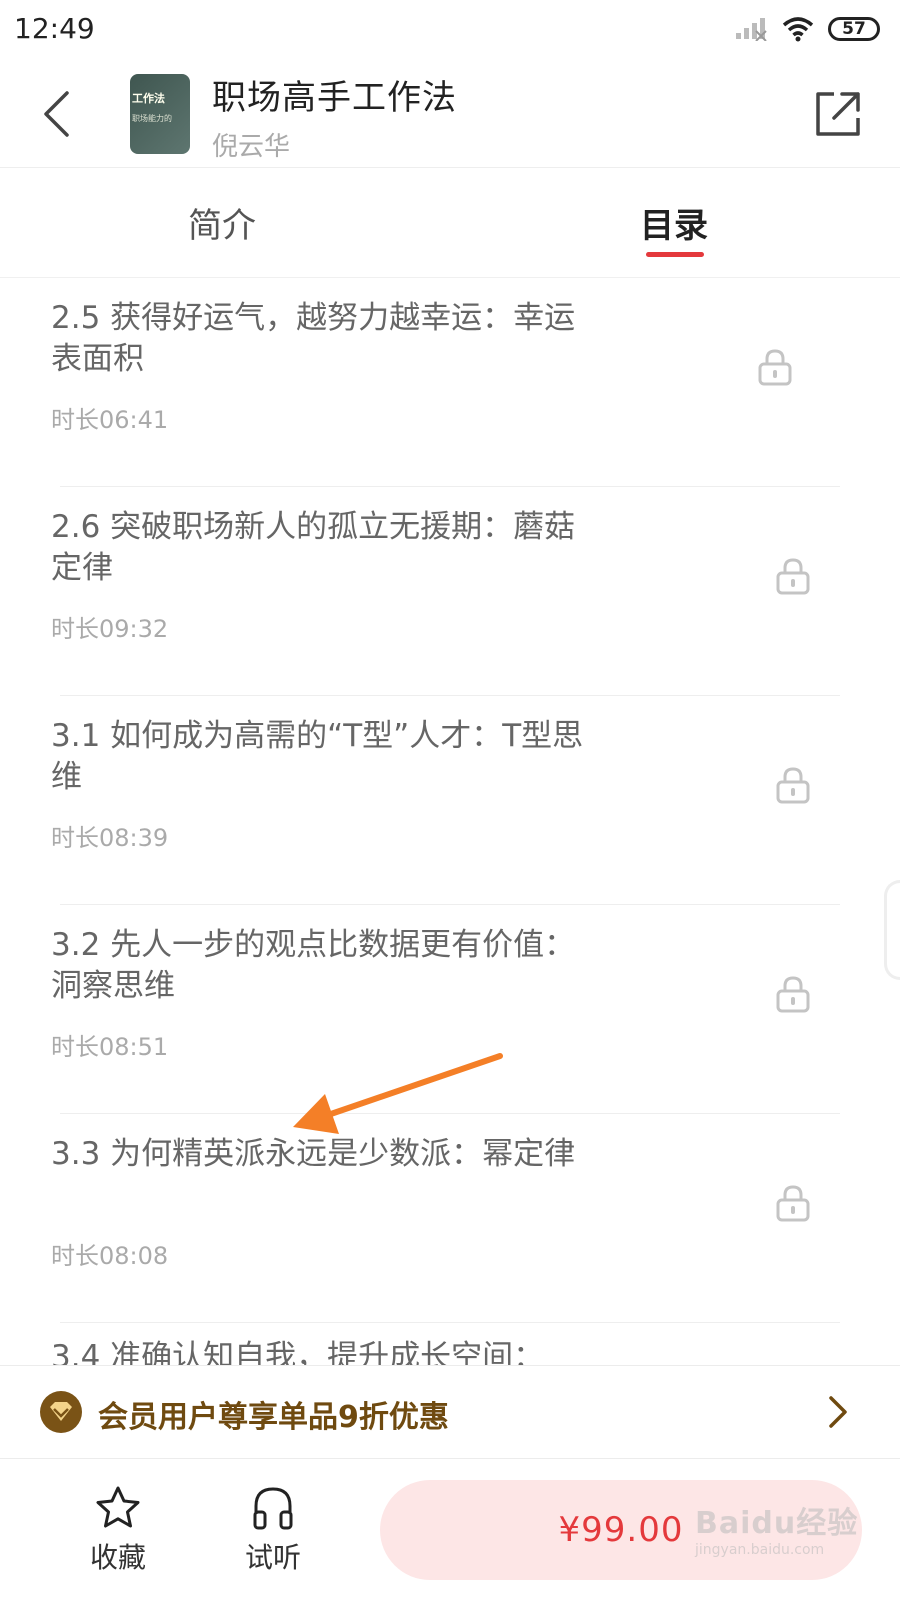 This screenshot has width=900, height=1600. What do you see at coordinates (54, 28) in the screenshot?
I see `status-time: 12:49` at bounding box center [54, 28].